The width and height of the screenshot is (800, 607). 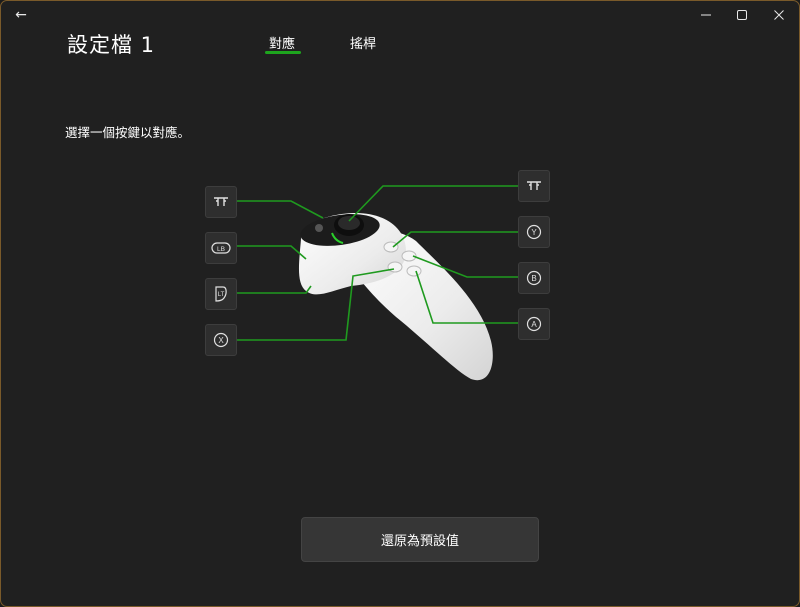 I want to click on x-button-icon: X, so click(x=221, y=340).